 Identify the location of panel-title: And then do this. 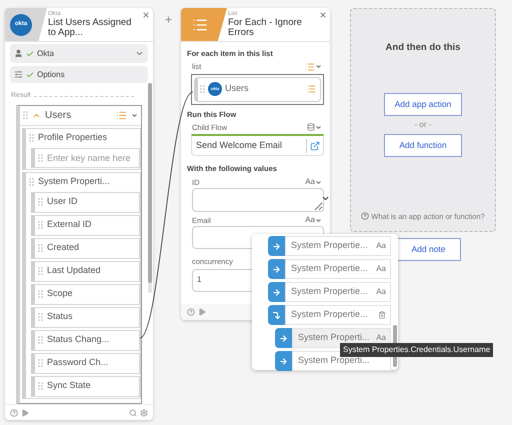
(423, 48).